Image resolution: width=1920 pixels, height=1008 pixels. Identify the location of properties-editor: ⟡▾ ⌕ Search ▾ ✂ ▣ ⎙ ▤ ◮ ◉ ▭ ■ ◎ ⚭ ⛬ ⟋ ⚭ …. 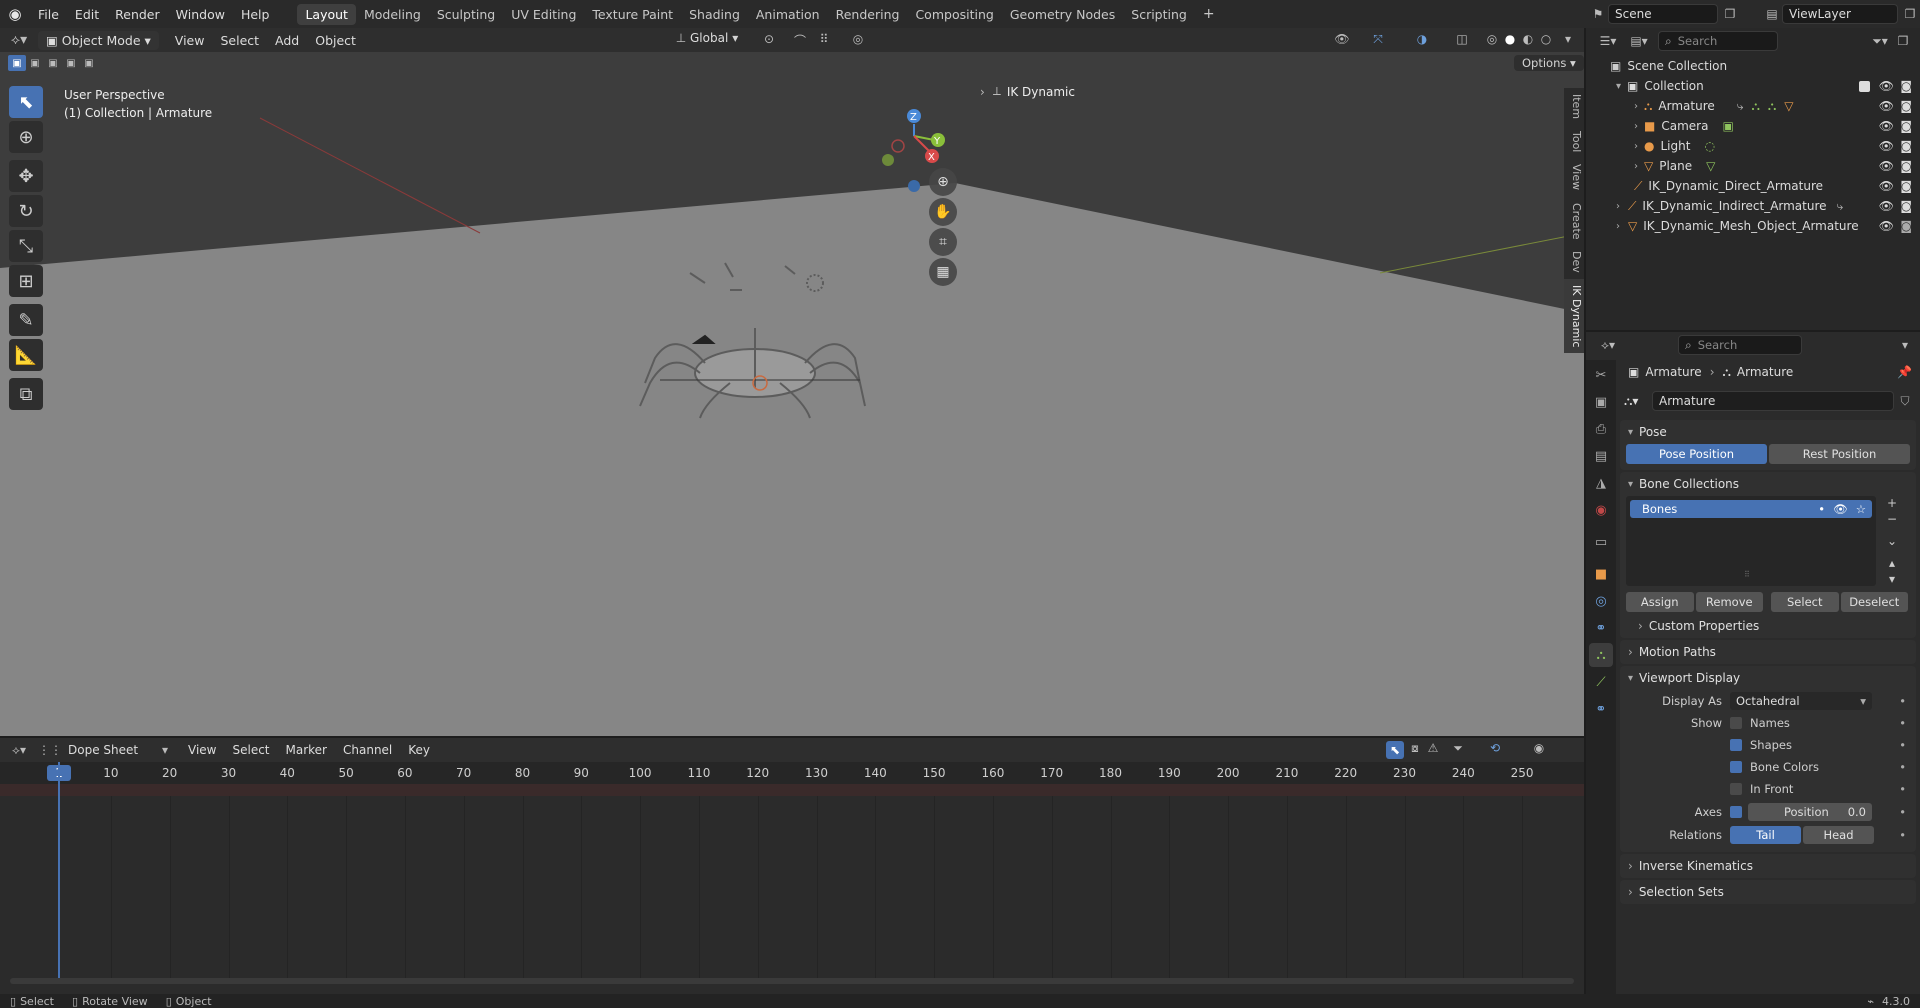
(1753, 663).